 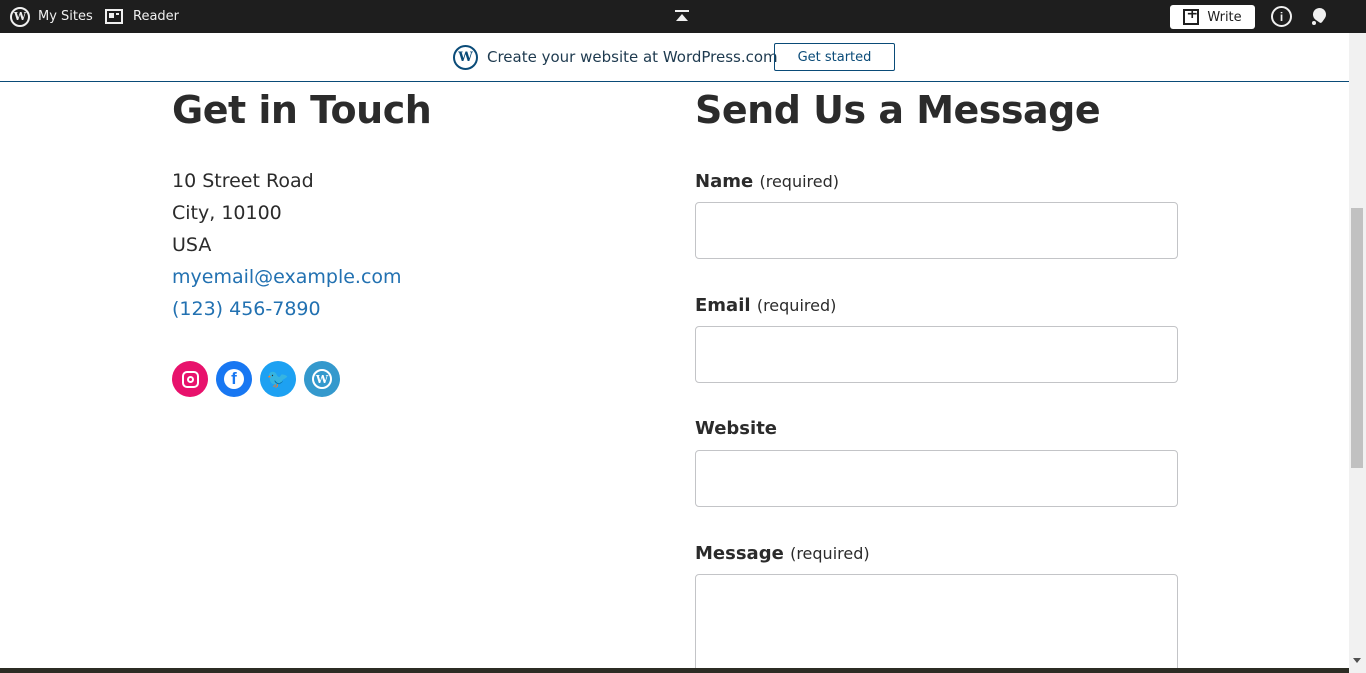 I want to click on wordpress-icon: W, so click(x=322, y=379).